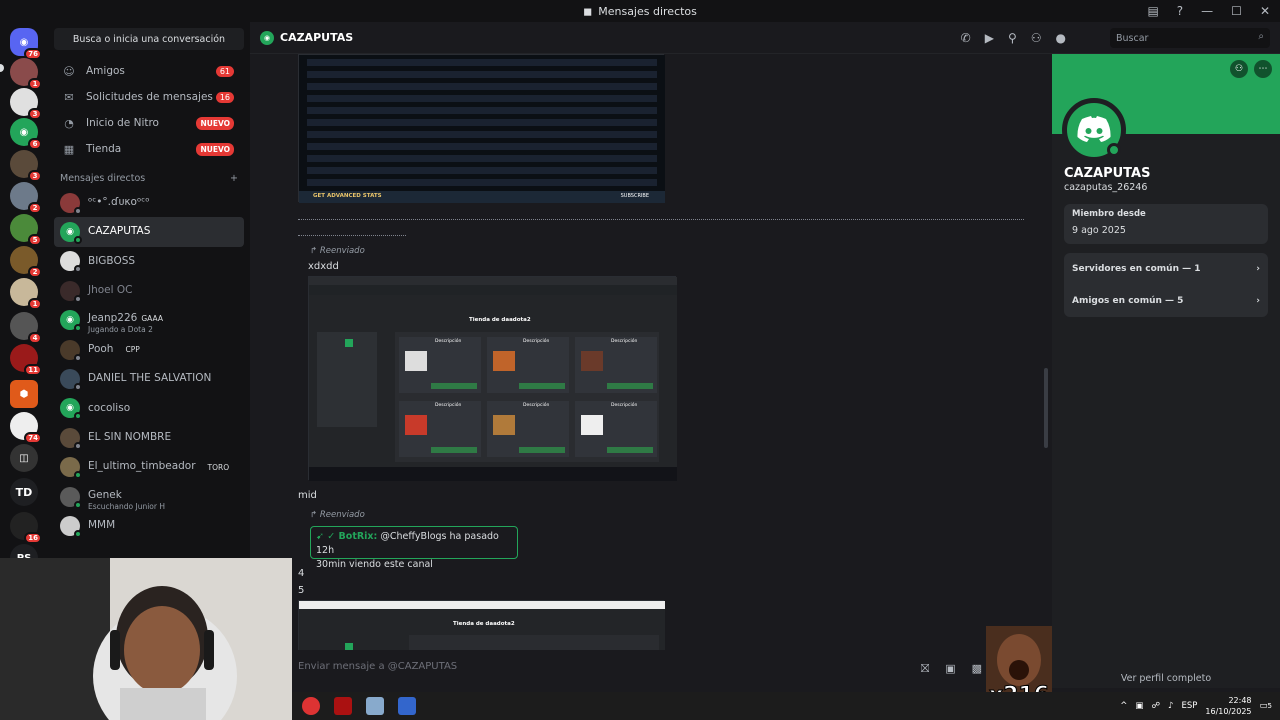 This screenshot has width=1280, height=720. I want to click on dm-item: ᵒᶜ•°.ɗᴜκᴏᵒᶜᵒ, so click(149, 202).